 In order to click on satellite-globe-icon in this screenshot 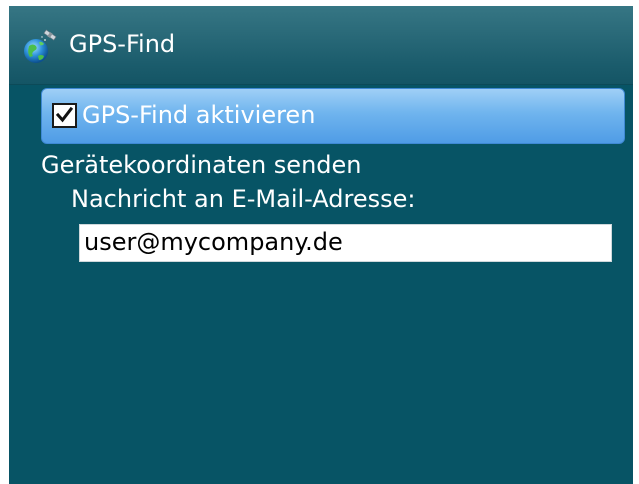, I will do `click(41, 46)`.